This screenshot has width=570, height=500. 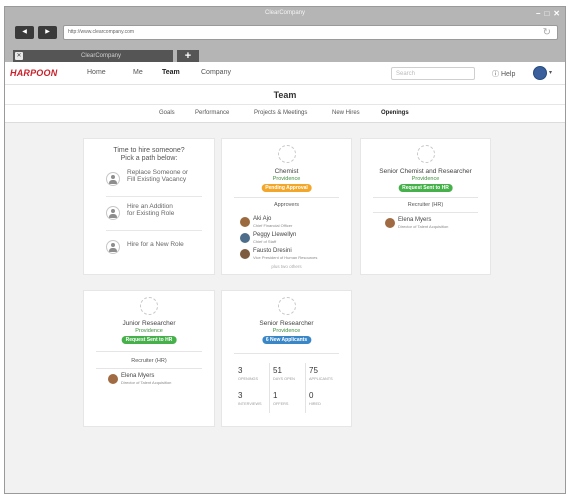 I want to click on hire-heading-line1: Time to hire someone?, so click(x=149, y=150).